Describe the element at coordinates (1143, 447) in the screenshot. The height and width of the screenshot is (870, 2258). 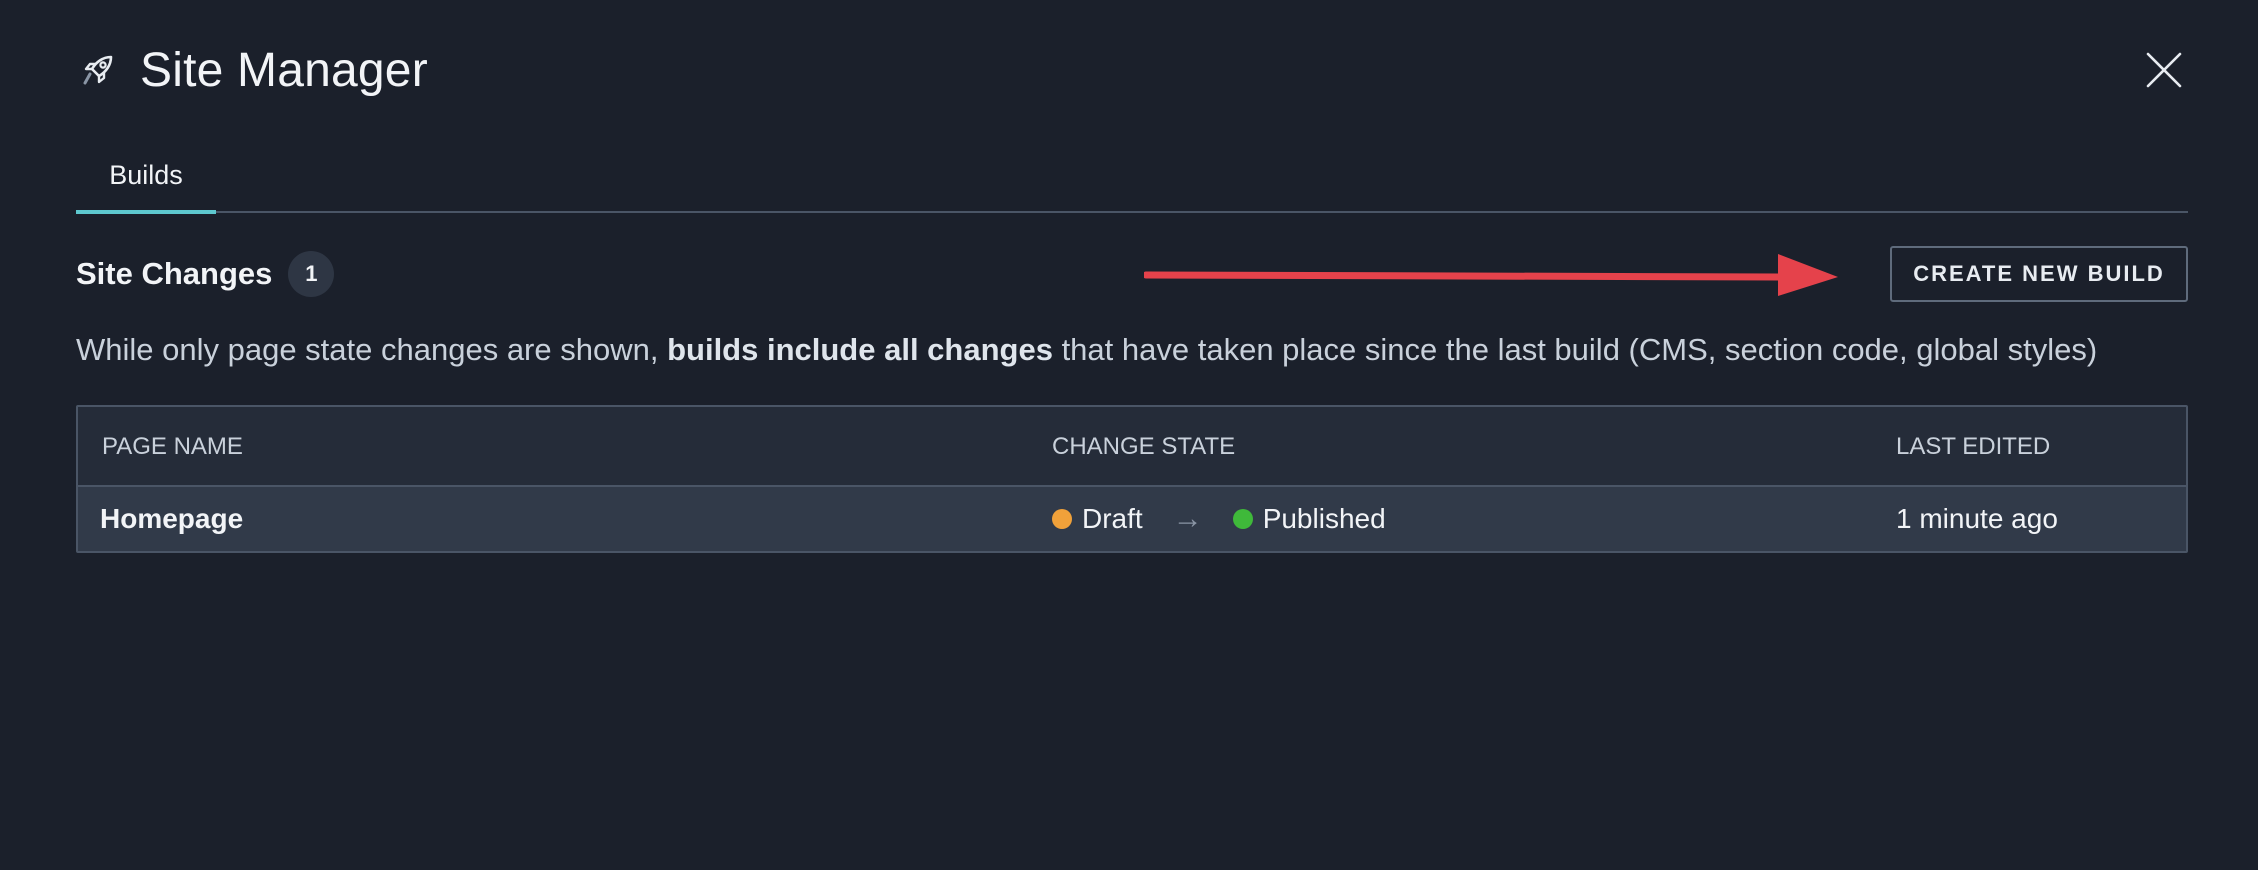
I see `column-header-change-state: CHANGE STATE` at that location.